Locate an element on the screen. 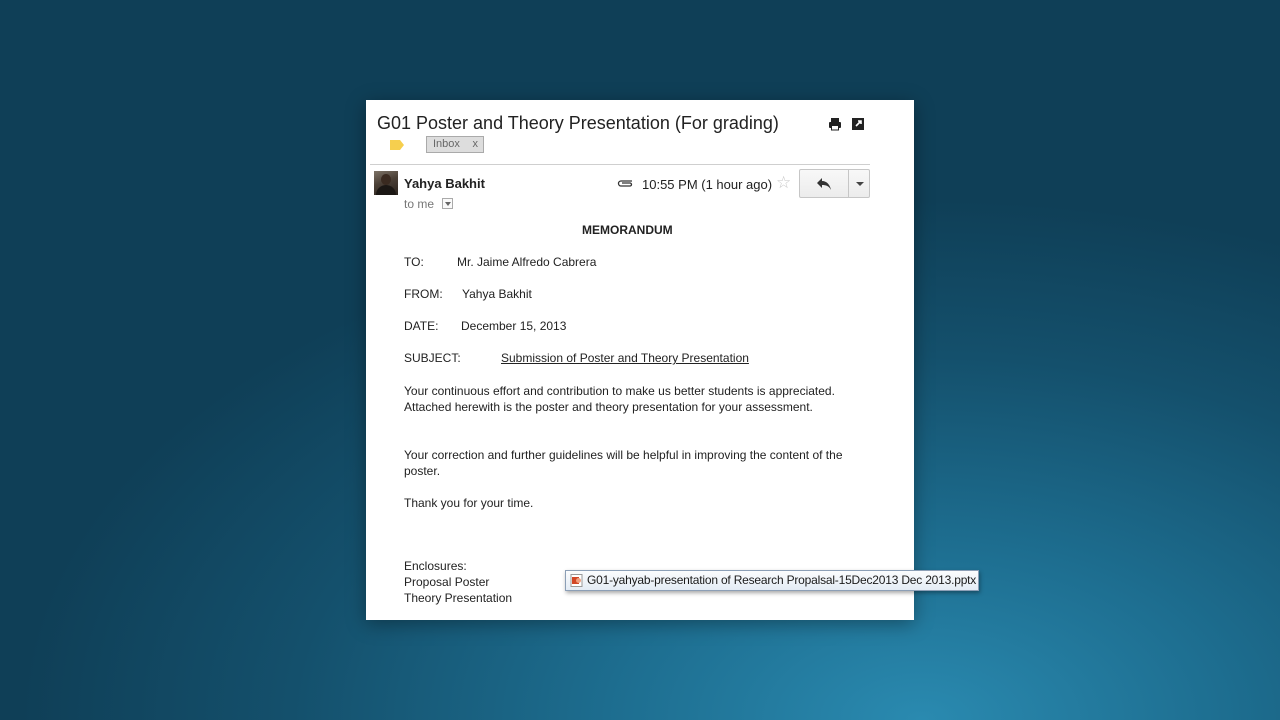  avatar-shoulders is located at coordinates (386, 190).